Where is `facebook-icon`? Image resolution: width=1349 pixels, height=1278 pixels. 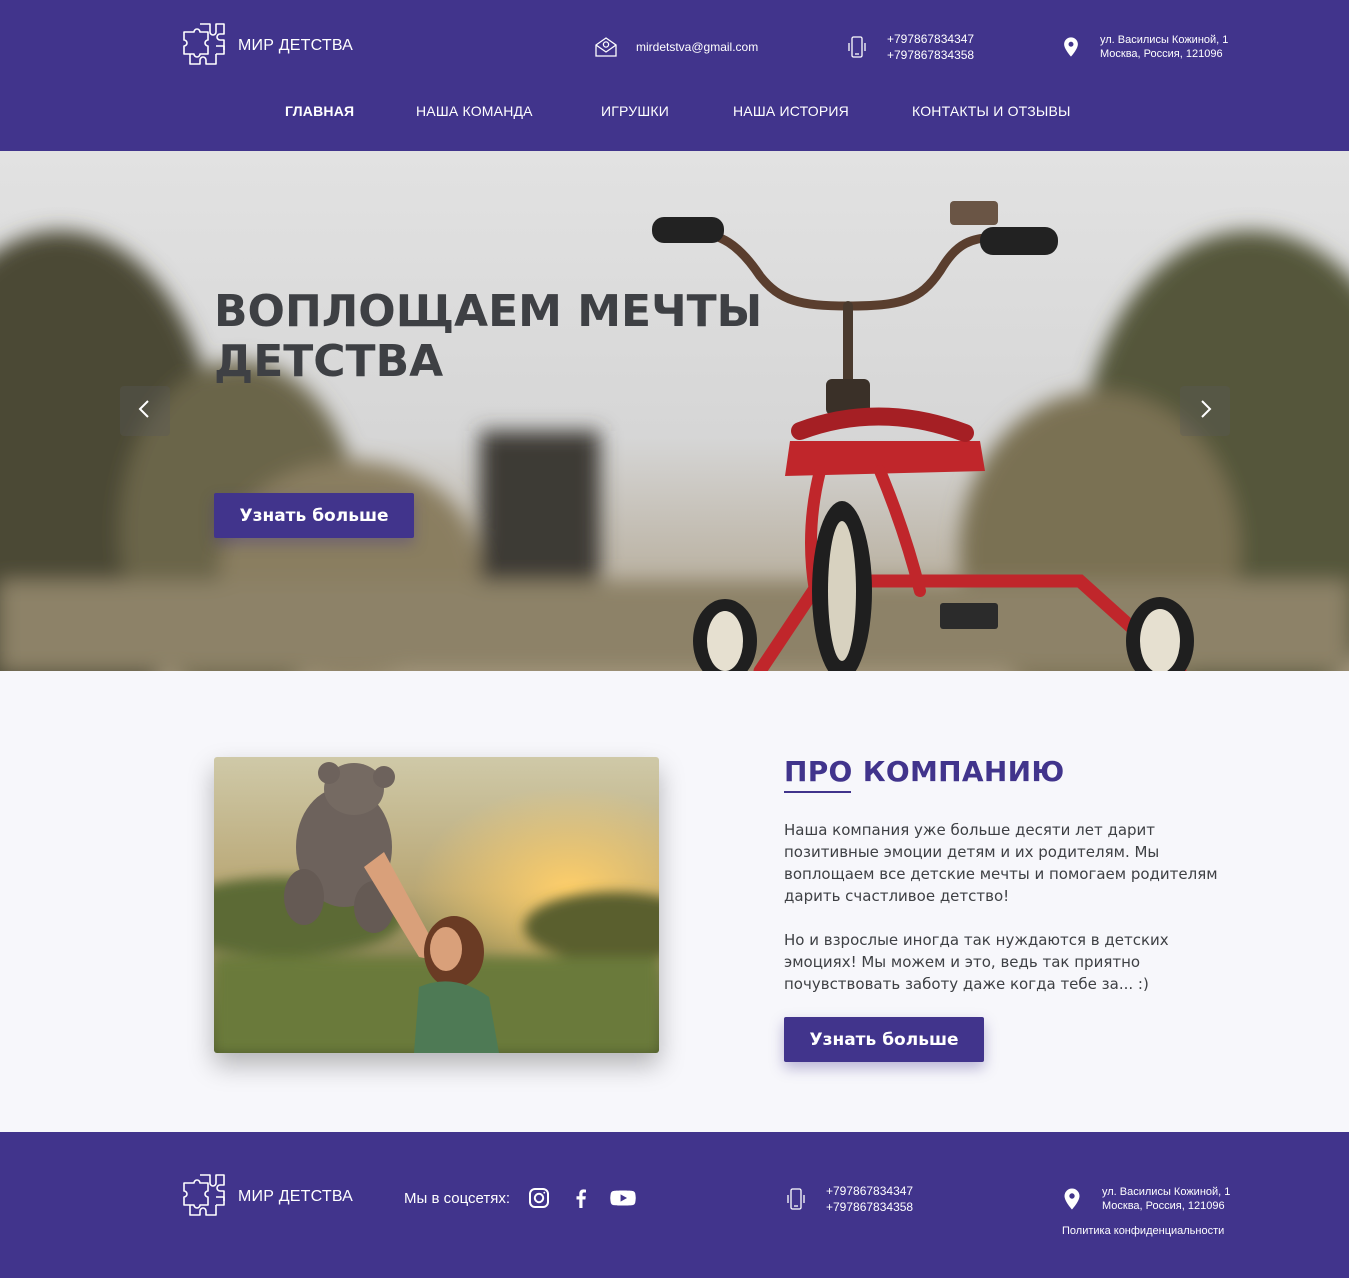
facebook-icon is located at coordinates (581, 1198).